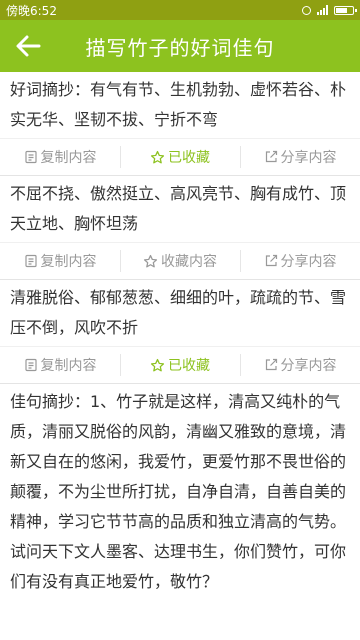 Image resolution: width=360 pixels, height=640 pixels. Describe the element at coordinates (178, 312) in the screenshot. I see `phrase-text: 清雅脱俗、郁郁葱葱、细细的叶，疏疏的节、雪压不倒，风吹不折` at that location.